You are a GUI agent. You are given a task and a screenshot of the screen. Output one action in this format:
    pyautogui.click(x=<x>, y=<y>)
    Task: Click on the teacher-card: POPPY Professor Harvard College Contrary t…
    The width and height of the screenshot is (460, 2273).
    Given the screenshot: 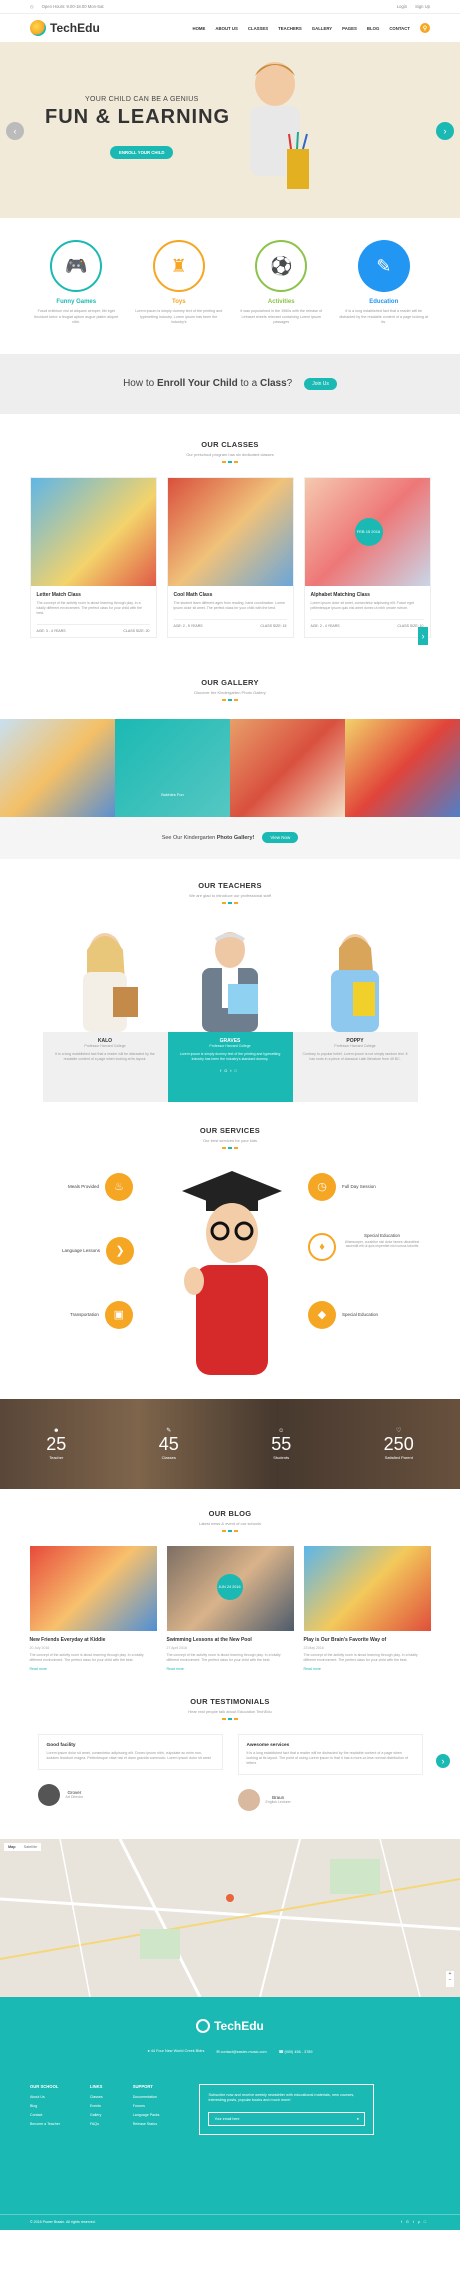 What is the action you would take?
    pyautogui.click(x=355, y=1012)
    